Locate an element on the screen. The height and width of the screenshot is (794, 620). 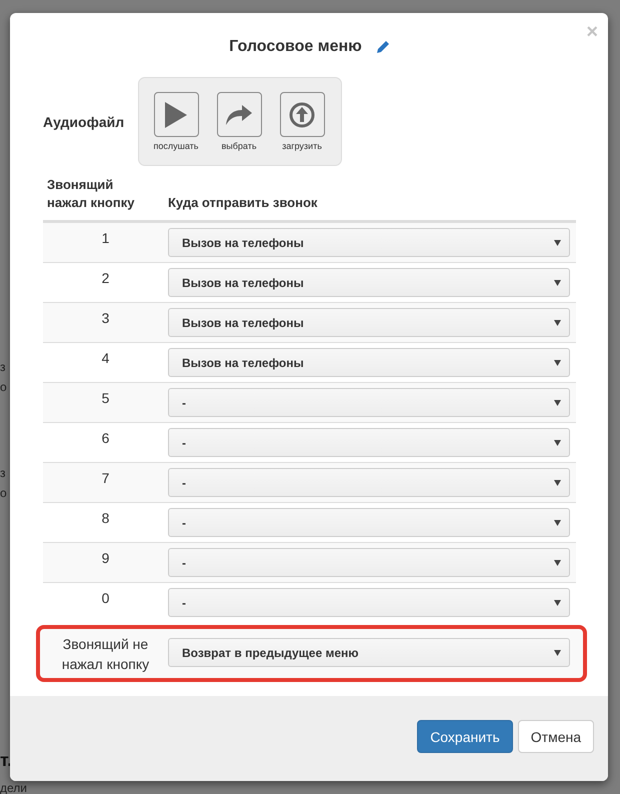
column-header: Куда отправить звонок is located at coordinates (243, 203).